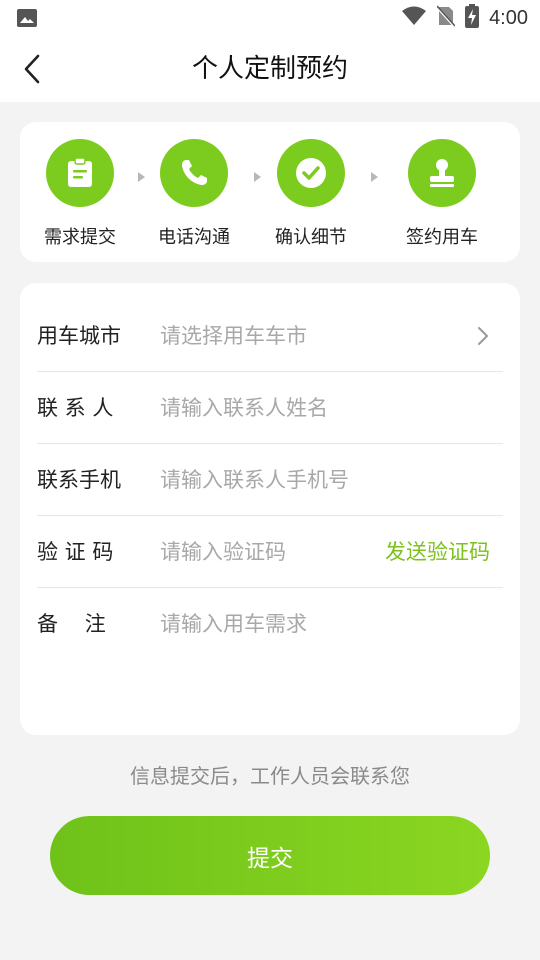 Image resolution: width=540 pixels, height=960 pixels. What do you see at coordinates (270, 776) in the screenshot?
I see `submit-note: 信息提交后，工作人员会联系您` at bounding box center [270, 776].